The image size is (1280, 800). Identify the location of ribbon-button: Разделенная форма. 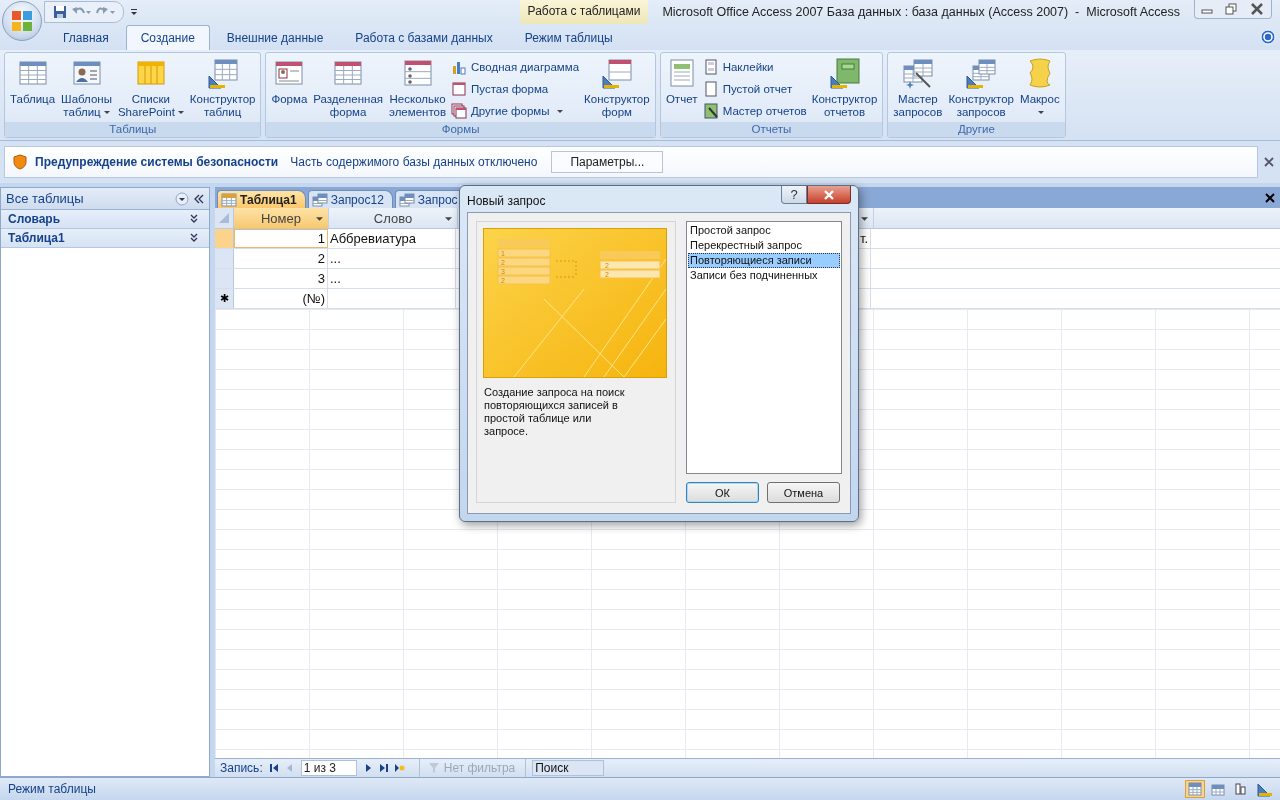
(348, 88).